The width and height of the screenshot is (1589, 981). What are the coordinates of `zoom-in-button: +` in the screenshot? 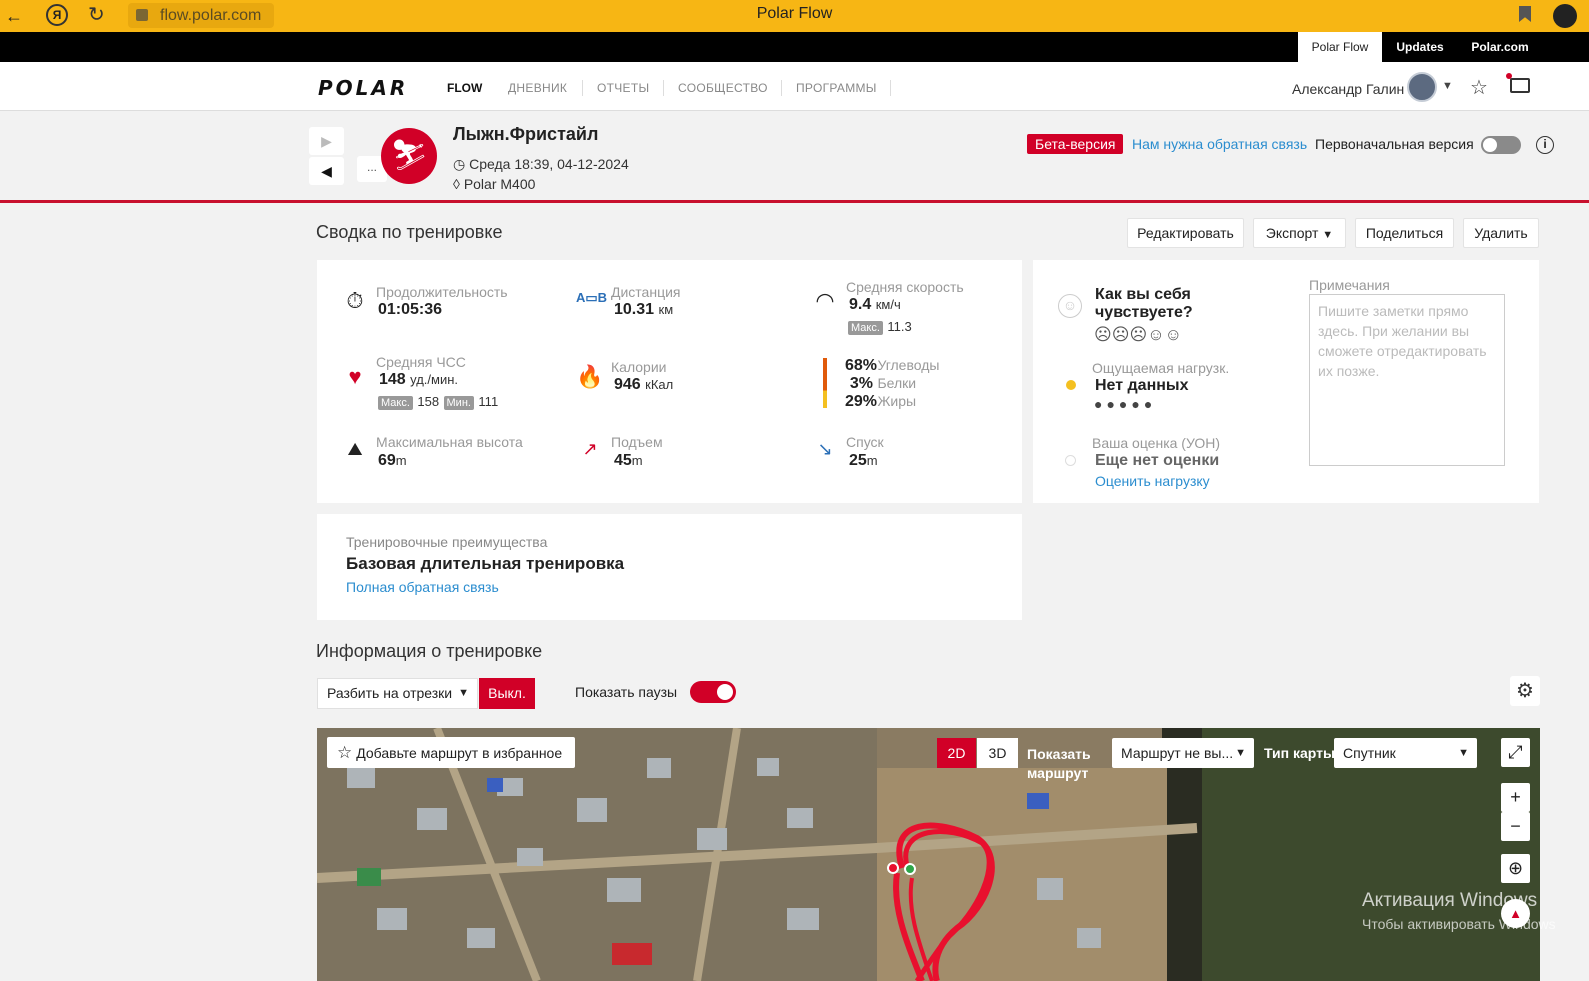 It's located at (1515, 797).